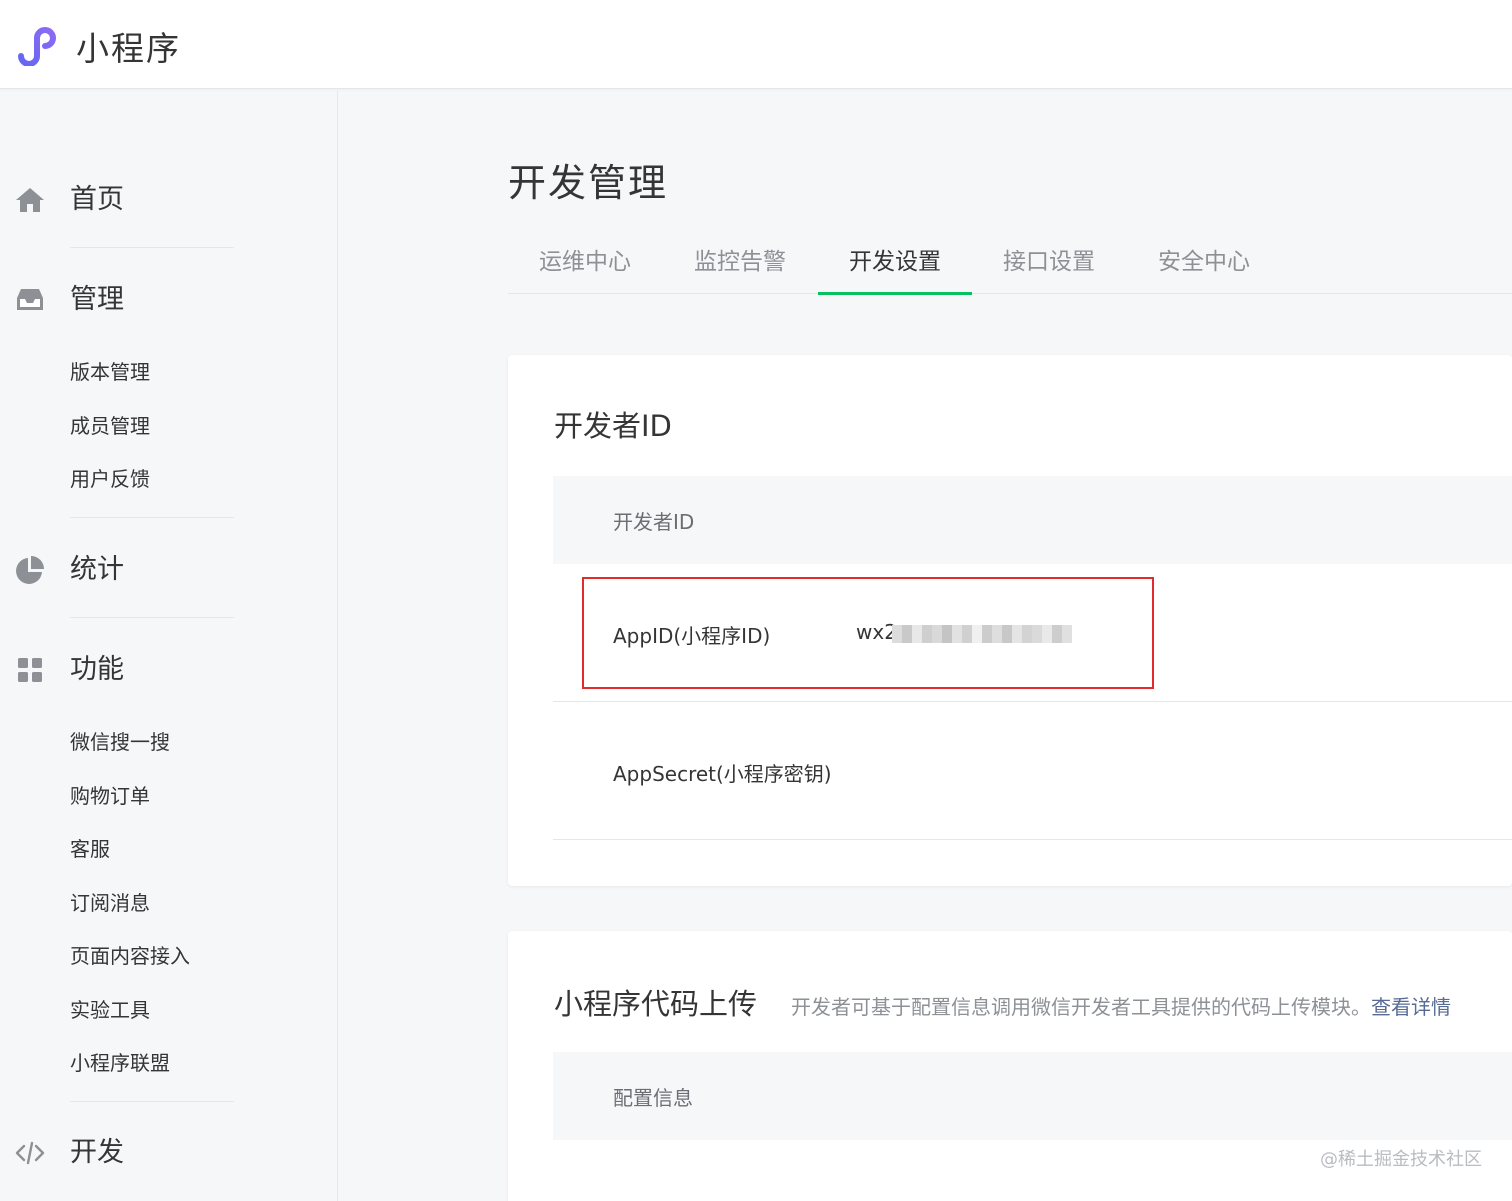 The image size is (1512, 1201). I want to click on sidebar-item-miniprogram-union: 小程序联盟, so click(120, 1063).